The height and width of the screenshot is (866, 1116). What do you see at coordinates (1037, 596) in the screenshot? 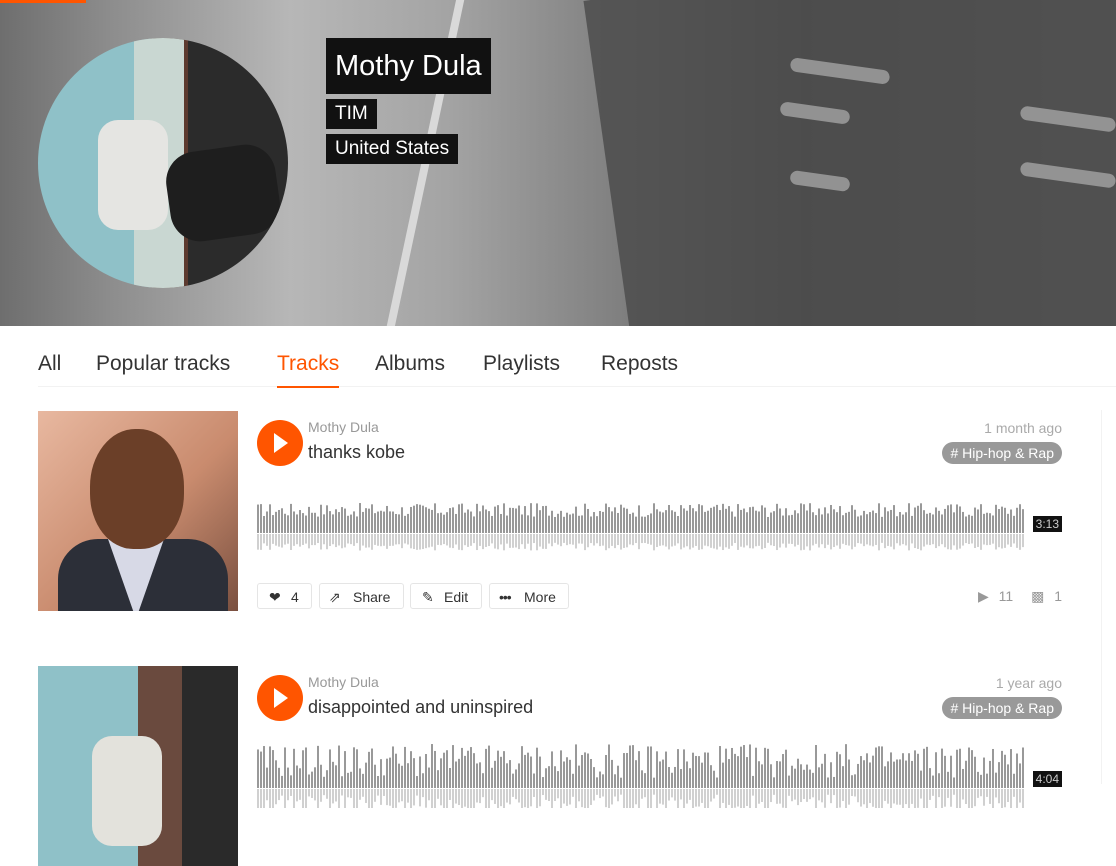
I see `comment-icon: ▩` at bounding box center [1037, 596].